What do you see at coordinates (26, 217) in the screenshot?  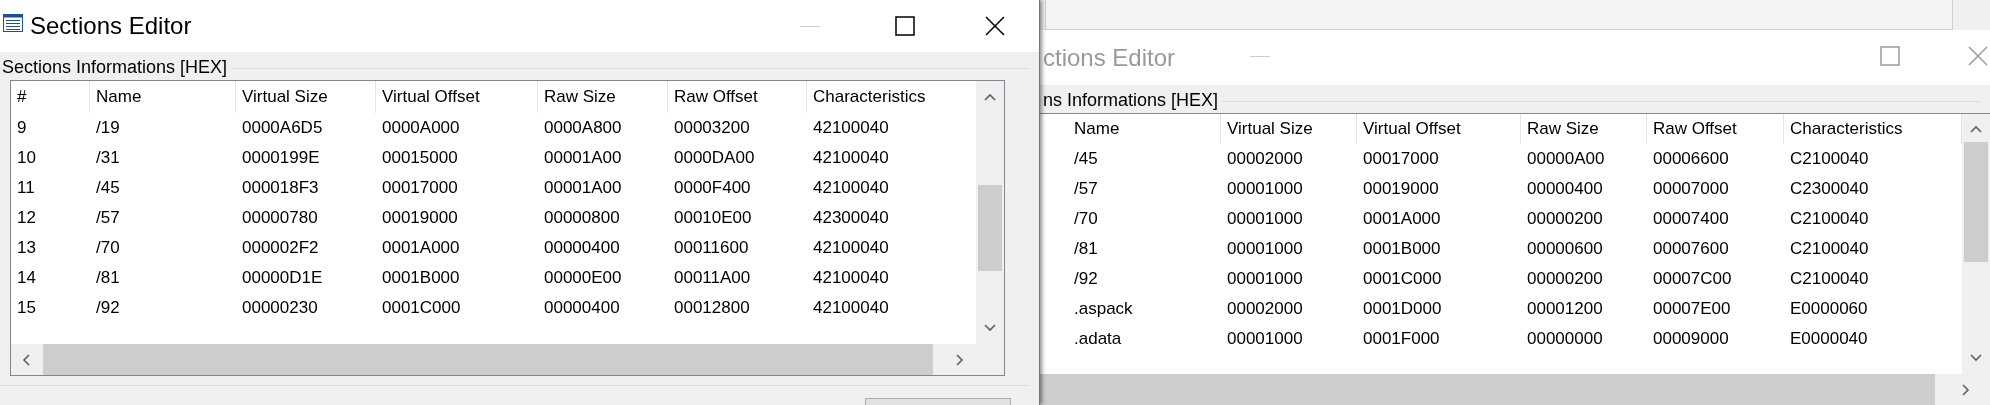 I see `table-cell: 12` at bounding box center [26, 217].